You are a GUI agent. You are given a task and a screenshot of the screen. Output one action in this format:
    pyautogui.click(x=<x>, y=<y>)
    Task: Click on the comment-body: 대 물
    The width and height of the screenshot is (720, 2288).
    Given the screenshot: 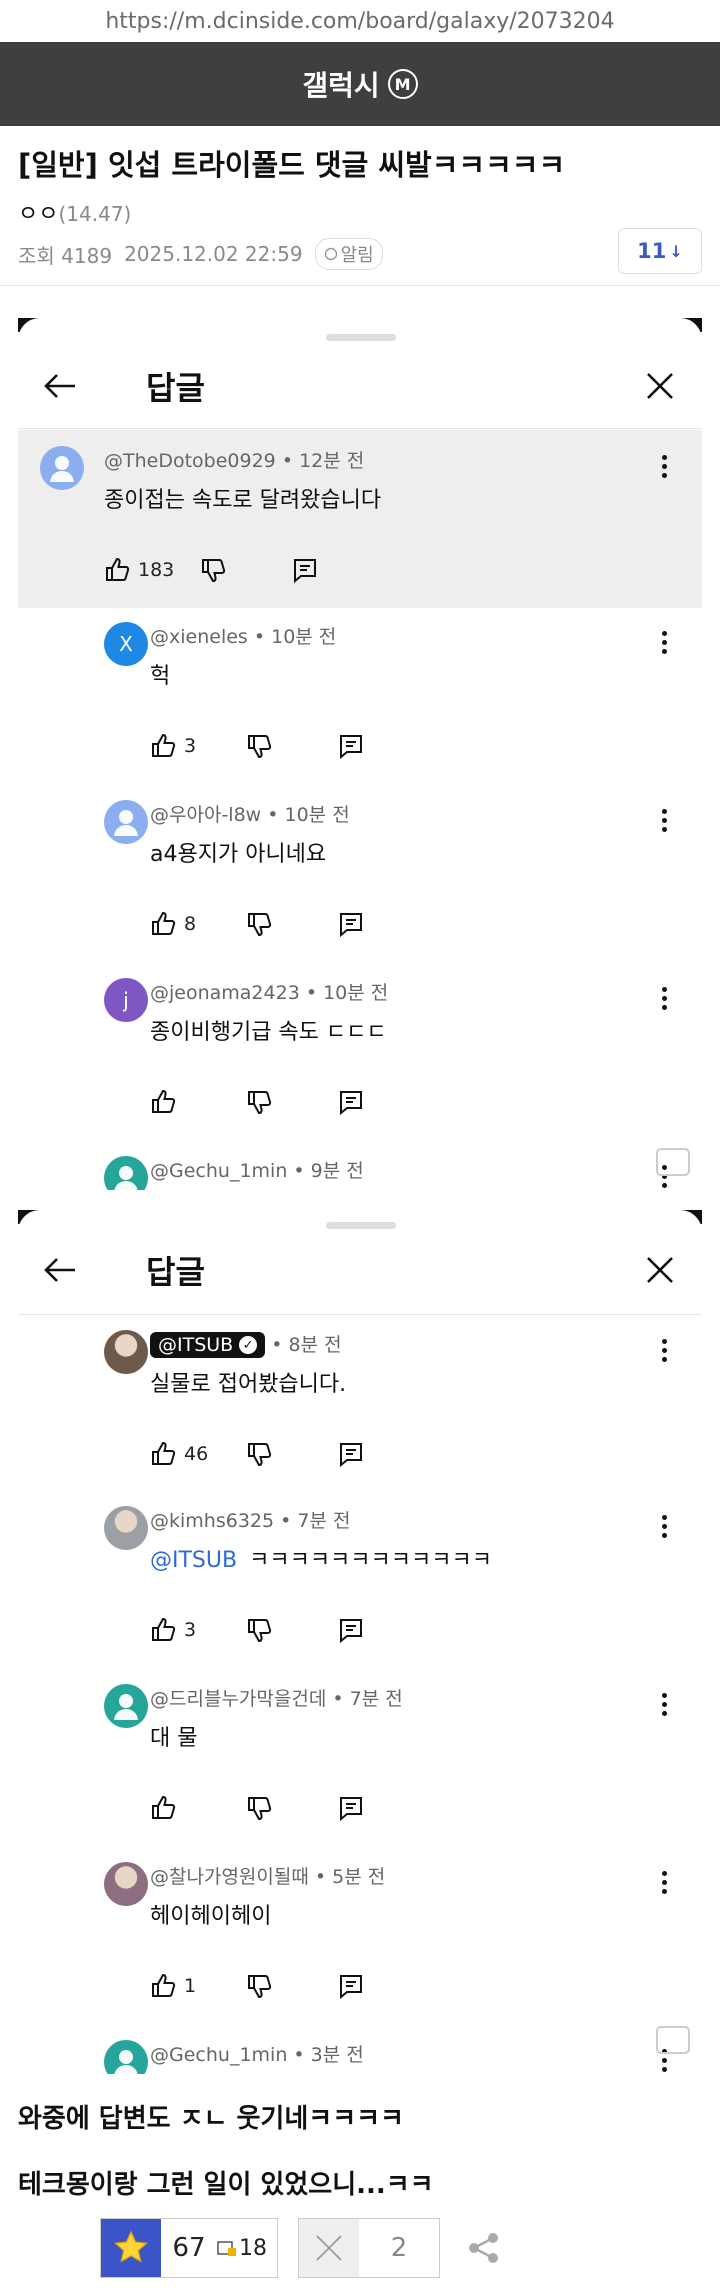 What is the action you would take?
    pyautogui.click(x=174, y=1738)
    